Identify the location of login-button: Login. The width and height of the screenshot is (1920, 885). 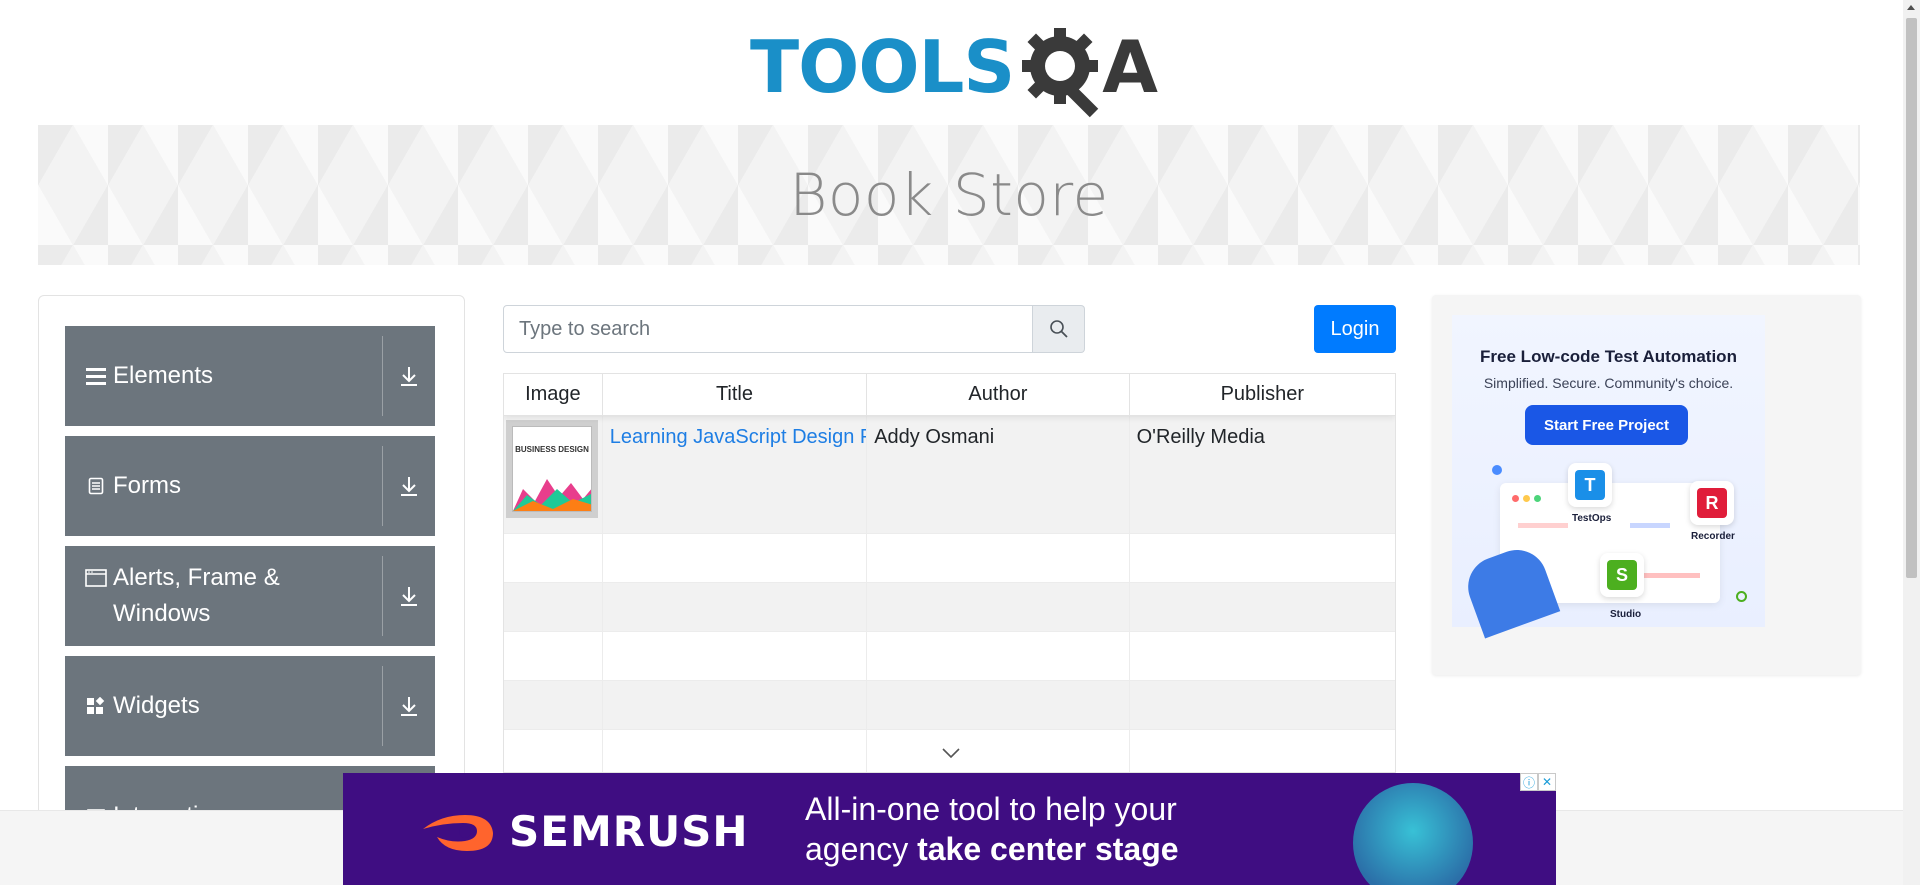
(1355, 329).